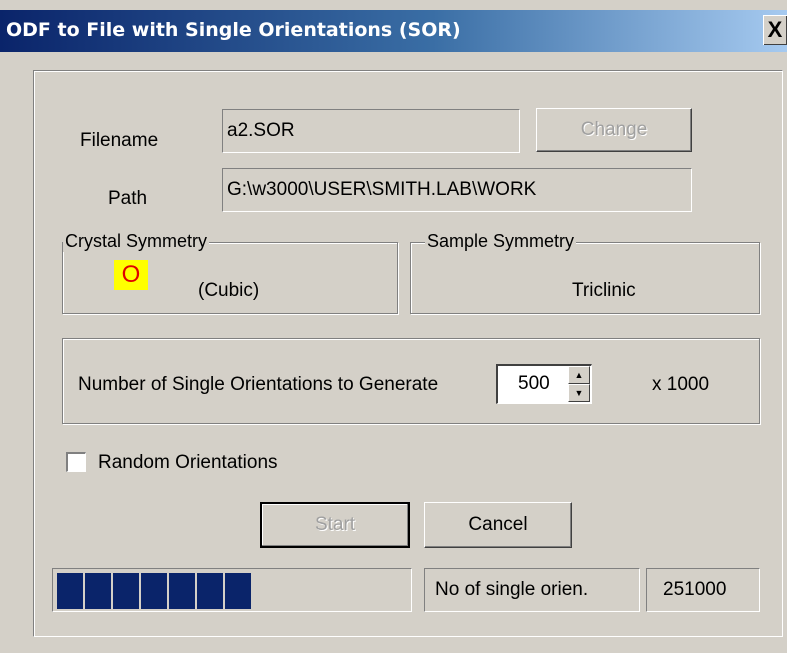  Describe the element at coordinates (681, 384) in the screenshot. I see `multiplier-label: x 1000` at that location.